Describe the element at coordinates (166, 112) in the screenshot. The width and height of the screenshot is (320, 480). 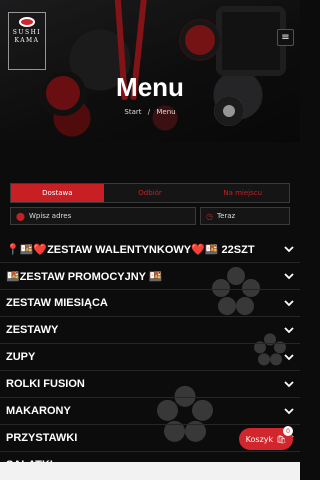
I see `breadcrumb-current: Menu` at that location.